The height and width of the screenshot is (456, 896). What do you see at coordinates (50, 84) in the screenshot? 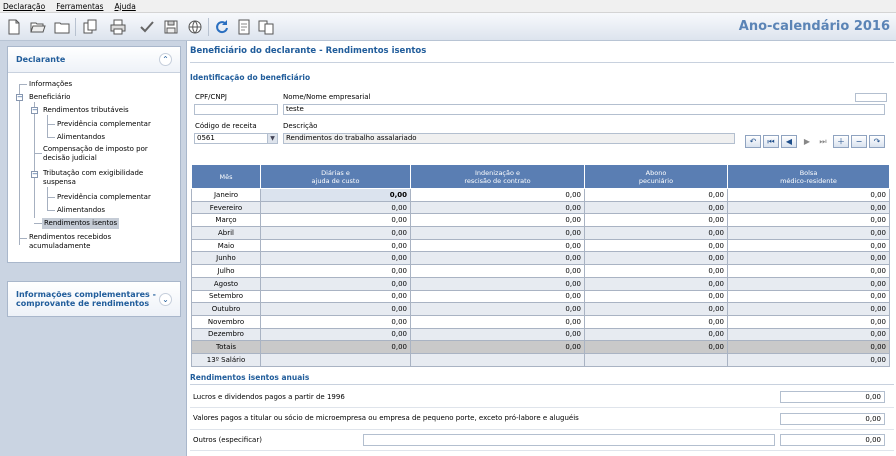
I see `tree-informacoes: Informações` at bounding box center [50, 84].